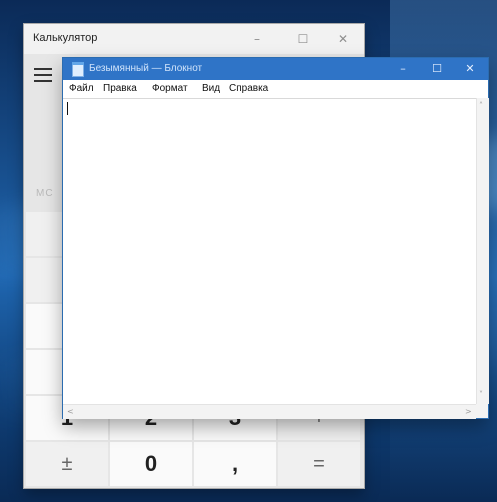  What do you see at coordinates (194, 39) in the screenshot?
I see `calculator-titlebar: Калькулятор – ☐ ✕` at bounding box center [194, 39].